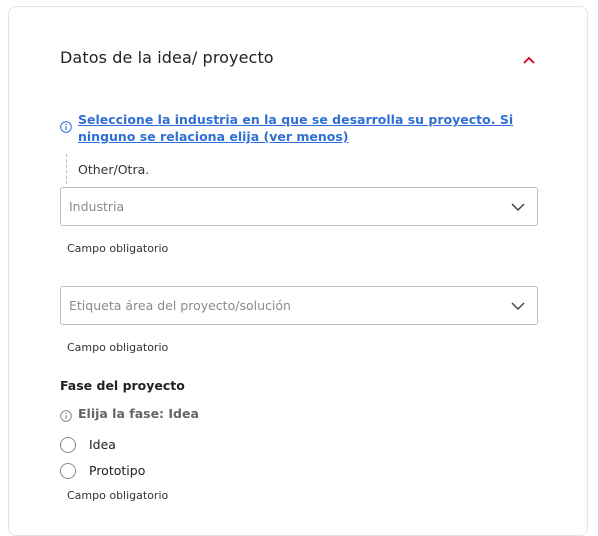  Describe the element at coordinates (114, 169) in the screenshot. I see `selected-industry-value: Other/Otra.` at that location.